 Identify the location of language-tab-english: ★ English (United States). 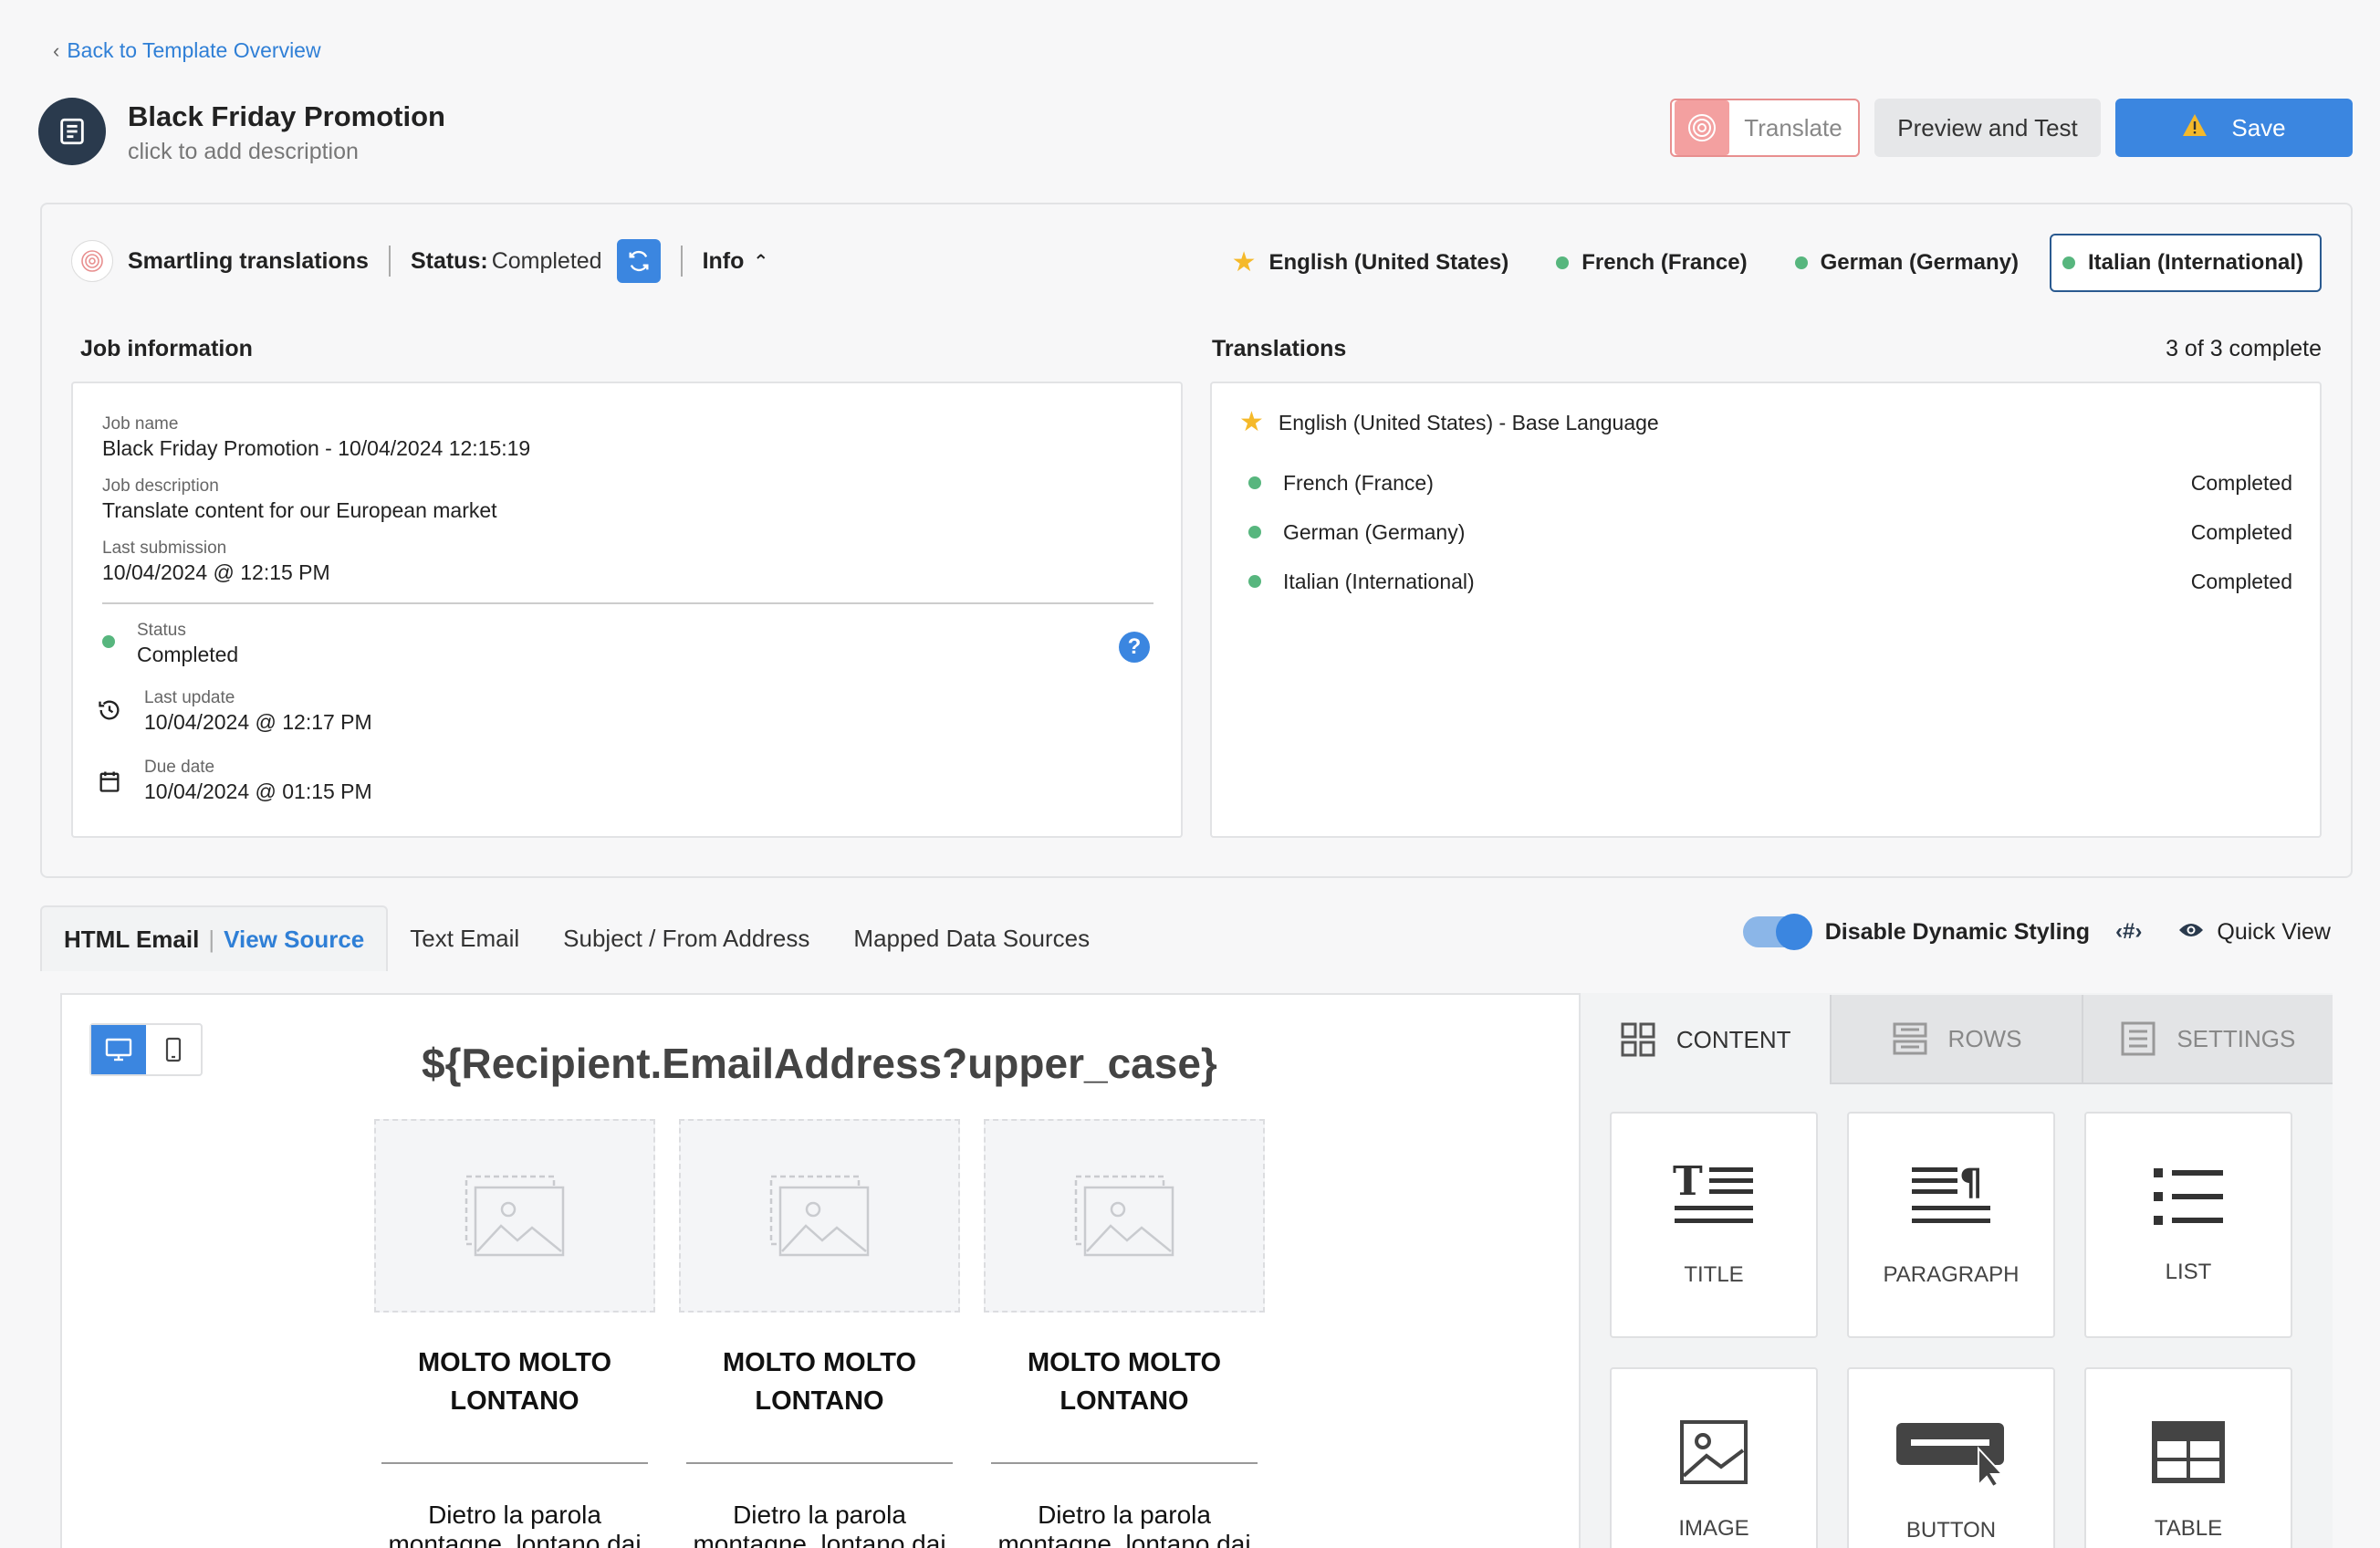
(1371, 263).